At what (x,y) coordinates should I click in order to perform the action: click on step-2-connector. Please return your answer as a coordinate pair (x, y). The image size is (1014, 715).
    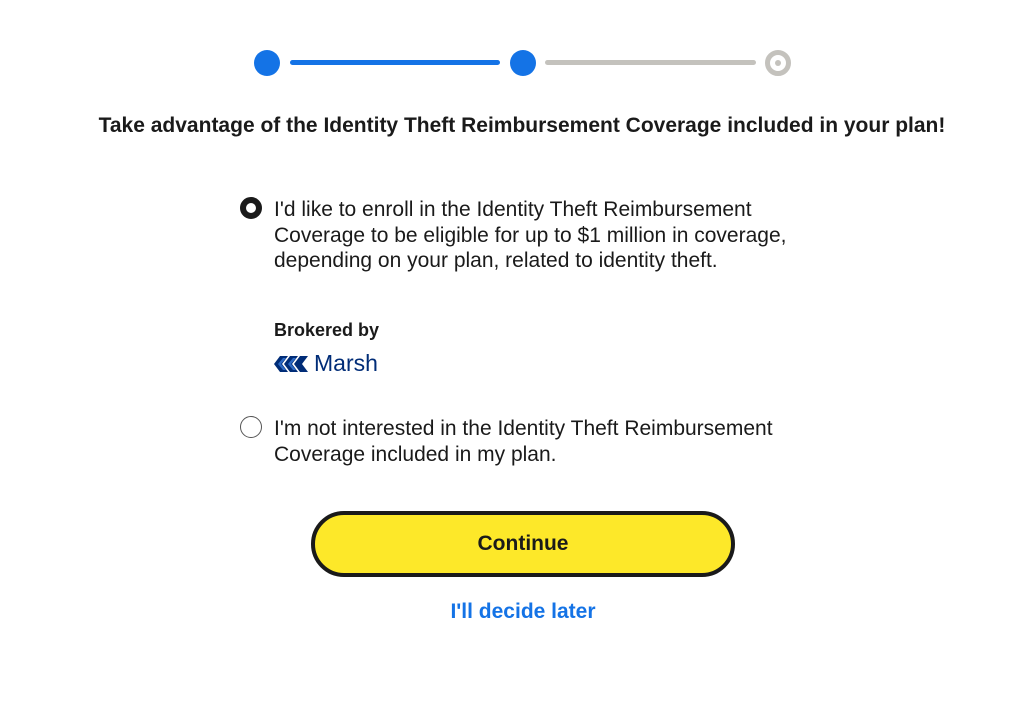
    Looking at the image, I should click on (650, 62).